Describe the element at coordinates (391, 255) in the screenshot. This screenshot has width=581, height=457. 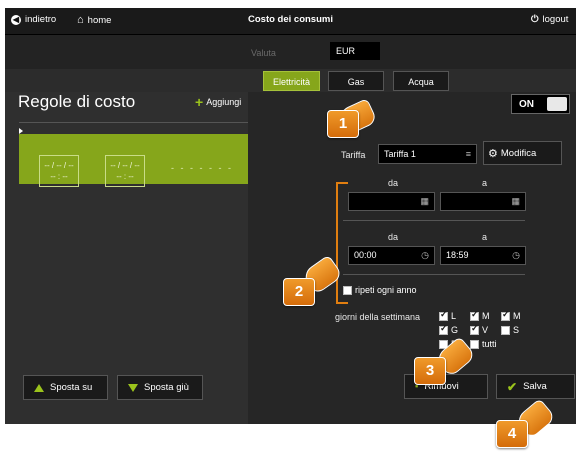
I see `time-from-field: 00:00 ◷` at that location.